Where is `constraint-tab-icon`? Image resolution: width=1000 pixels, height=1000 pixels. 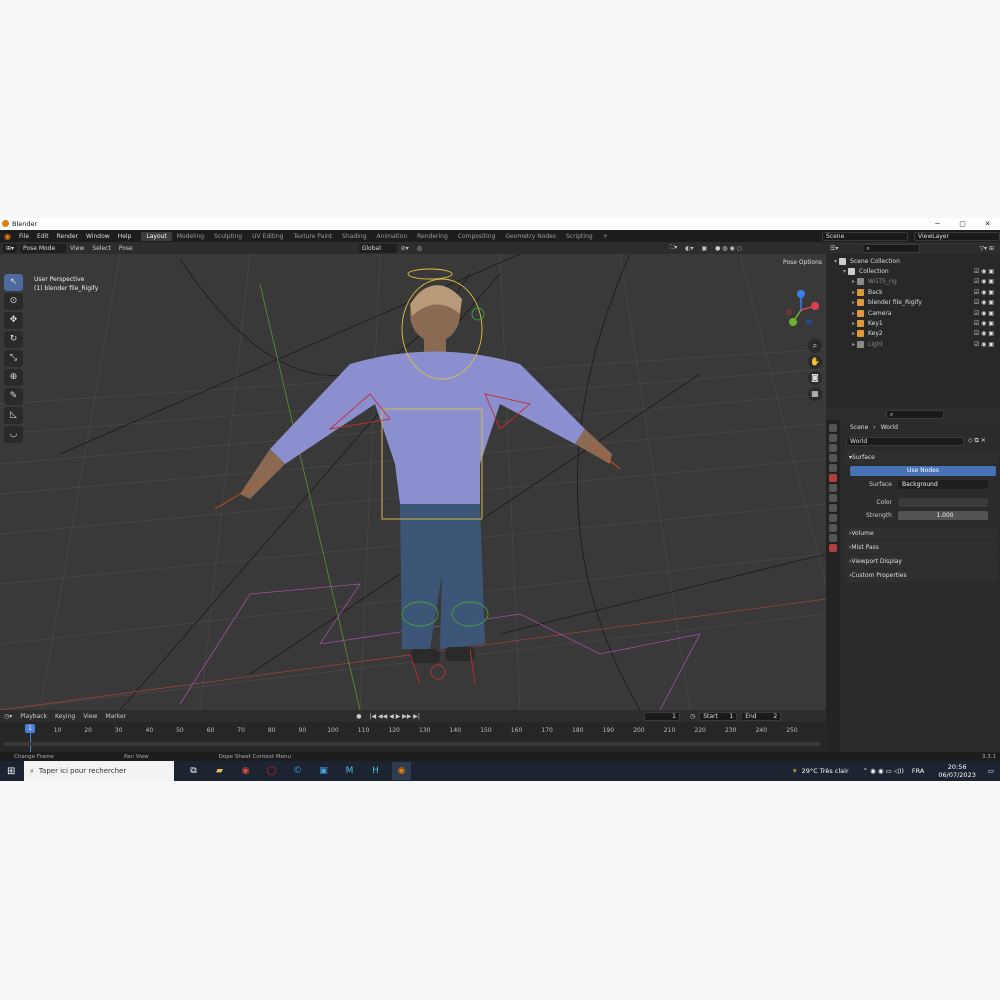 constraint-tab-icon is located at coordinates (833, 528).